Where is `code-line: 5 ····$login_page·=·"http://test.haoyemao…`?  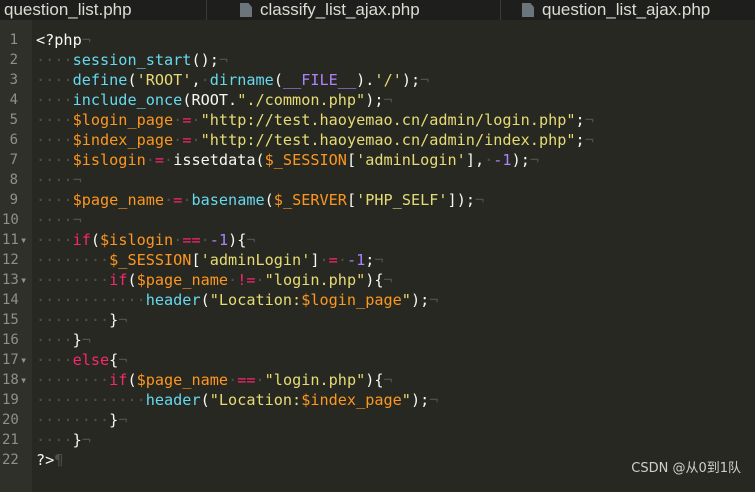
code-line: 5 ····$login_page·=·"http://test.haoyemao… is located at coordinates (377, 120).